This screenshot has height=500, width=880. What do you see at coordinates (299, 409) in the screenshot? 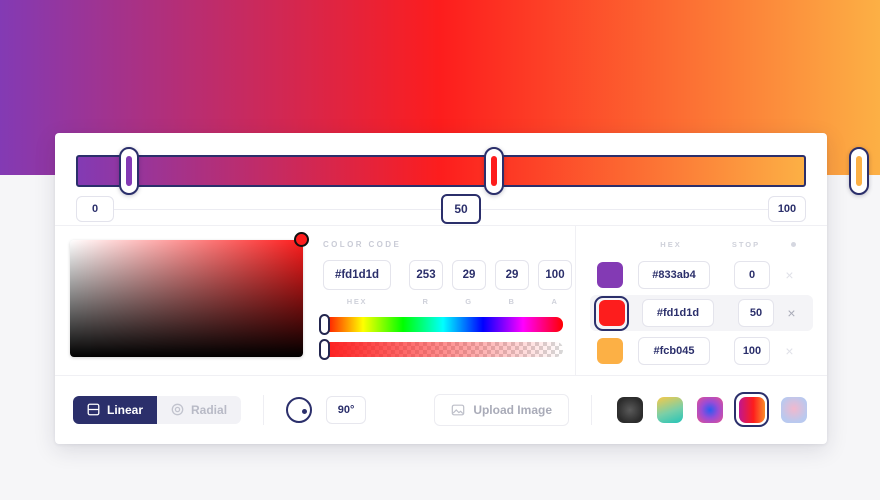
I see `angle-dial` at bounding box center [299, 409].